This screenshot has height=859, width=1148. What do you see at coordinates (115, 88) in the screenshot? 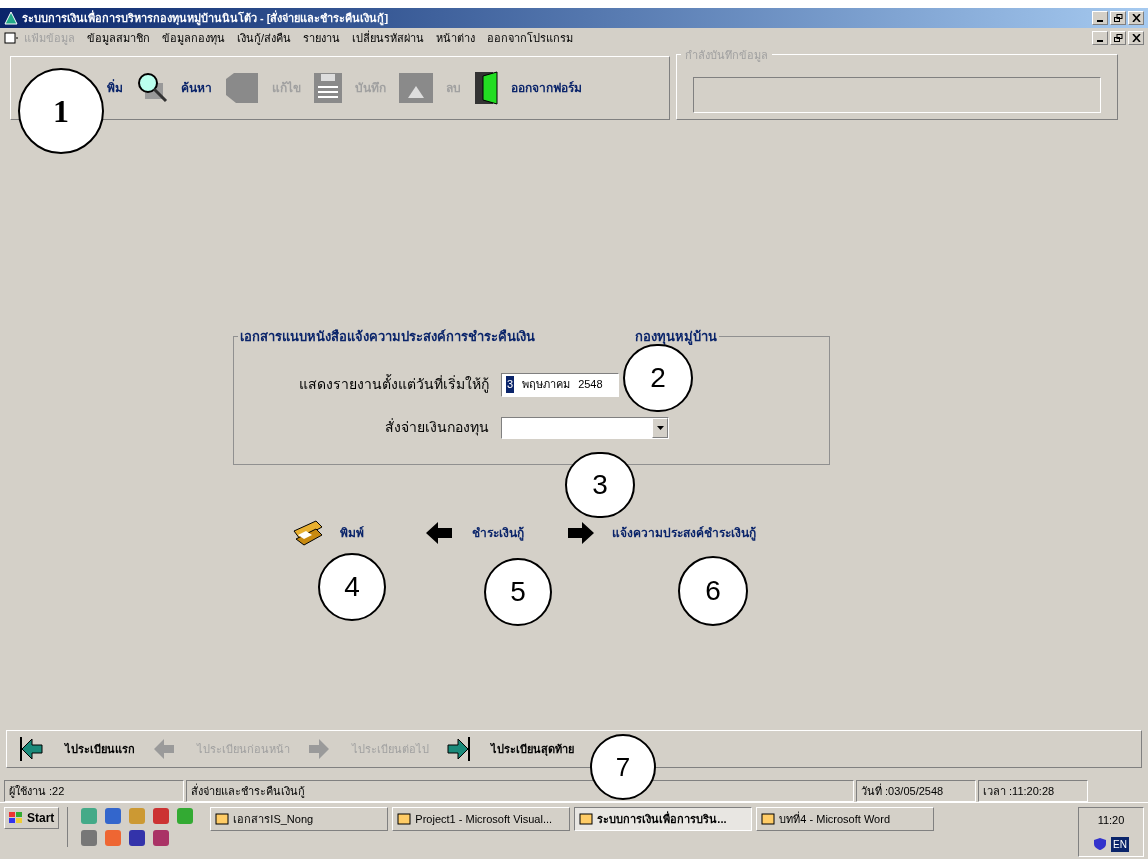
I see `toolbar-button: พิ่ม` at bounding box center [115, 88].